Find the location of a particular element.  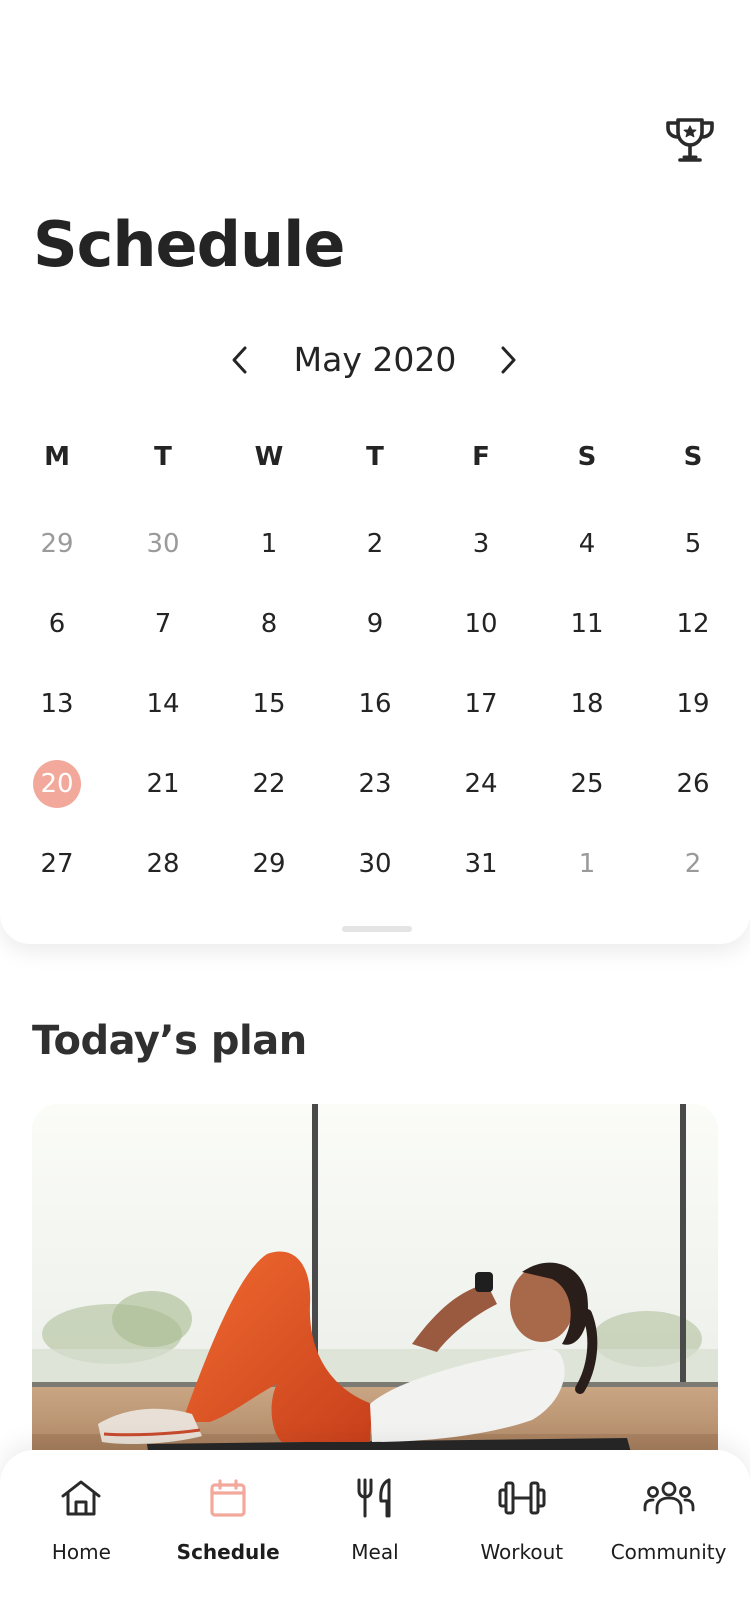

calendar-day: 25 is located at coordinates (587, 784).